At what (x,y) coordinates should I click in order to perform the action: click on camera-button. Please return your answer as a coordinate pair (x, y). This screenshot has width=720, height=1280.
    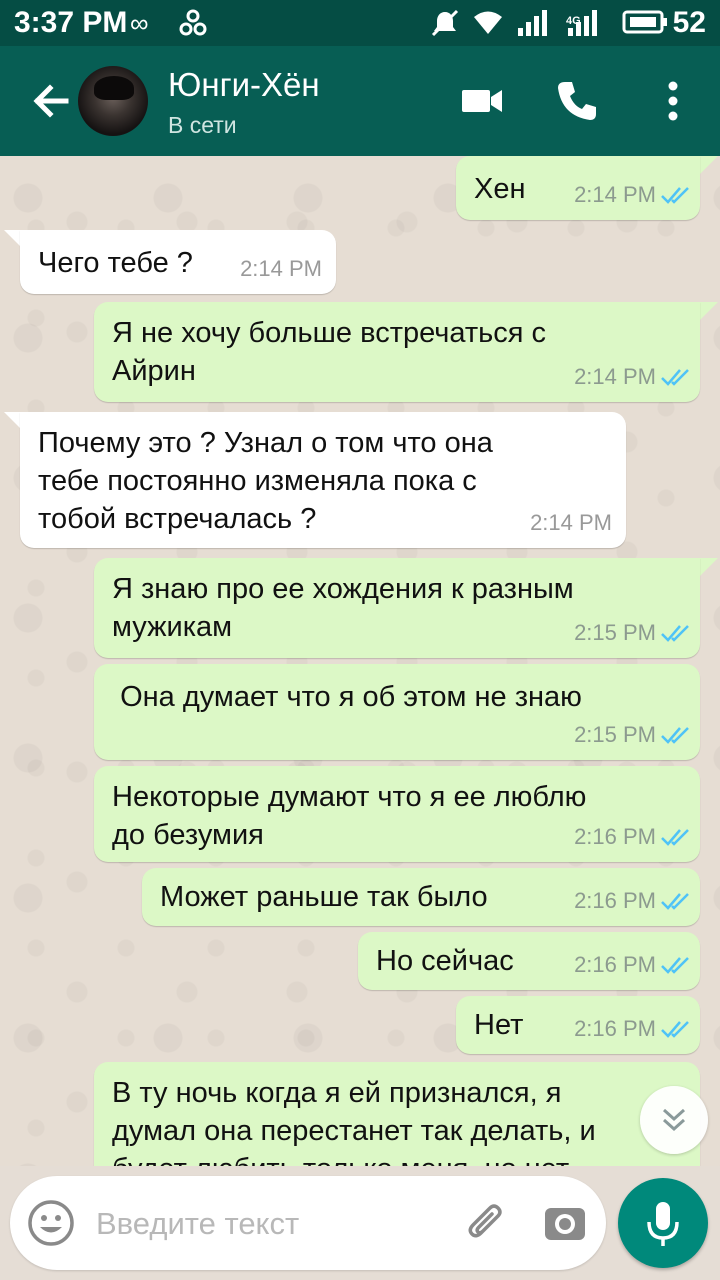
    Looking at the image, I should click on (565, 1223).